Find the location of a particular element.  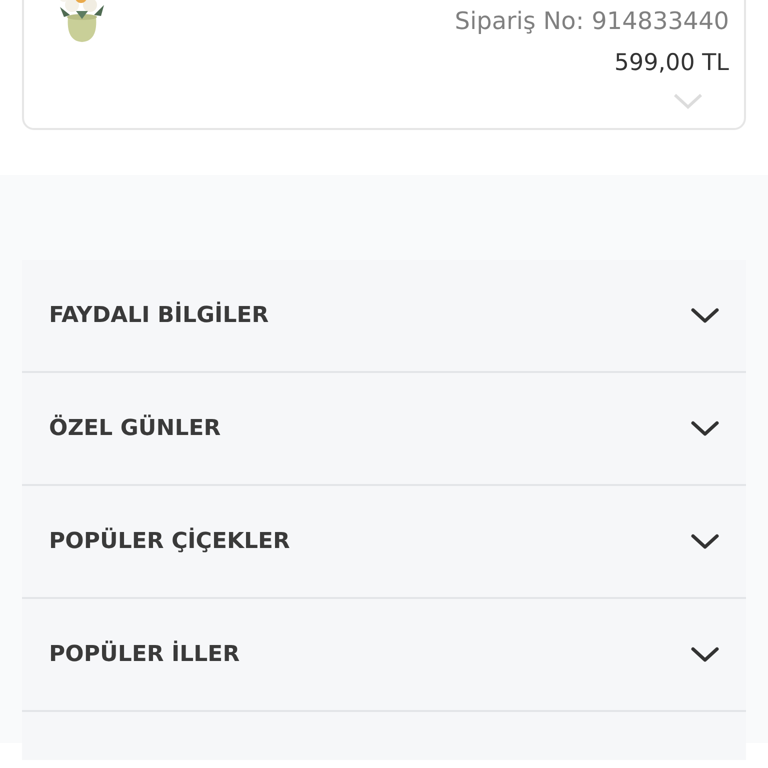

order-number: Sipariş No: 914833440 is located at coordinates (591, 21).